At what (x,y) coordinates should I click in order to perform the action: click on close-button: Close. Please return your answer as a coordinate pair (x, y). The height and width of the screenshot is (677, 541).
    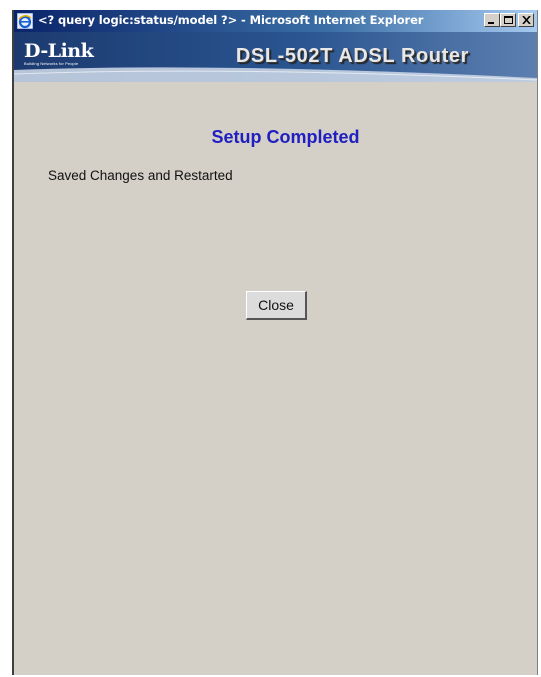
    Looking at the image, I should click on (276, 305).